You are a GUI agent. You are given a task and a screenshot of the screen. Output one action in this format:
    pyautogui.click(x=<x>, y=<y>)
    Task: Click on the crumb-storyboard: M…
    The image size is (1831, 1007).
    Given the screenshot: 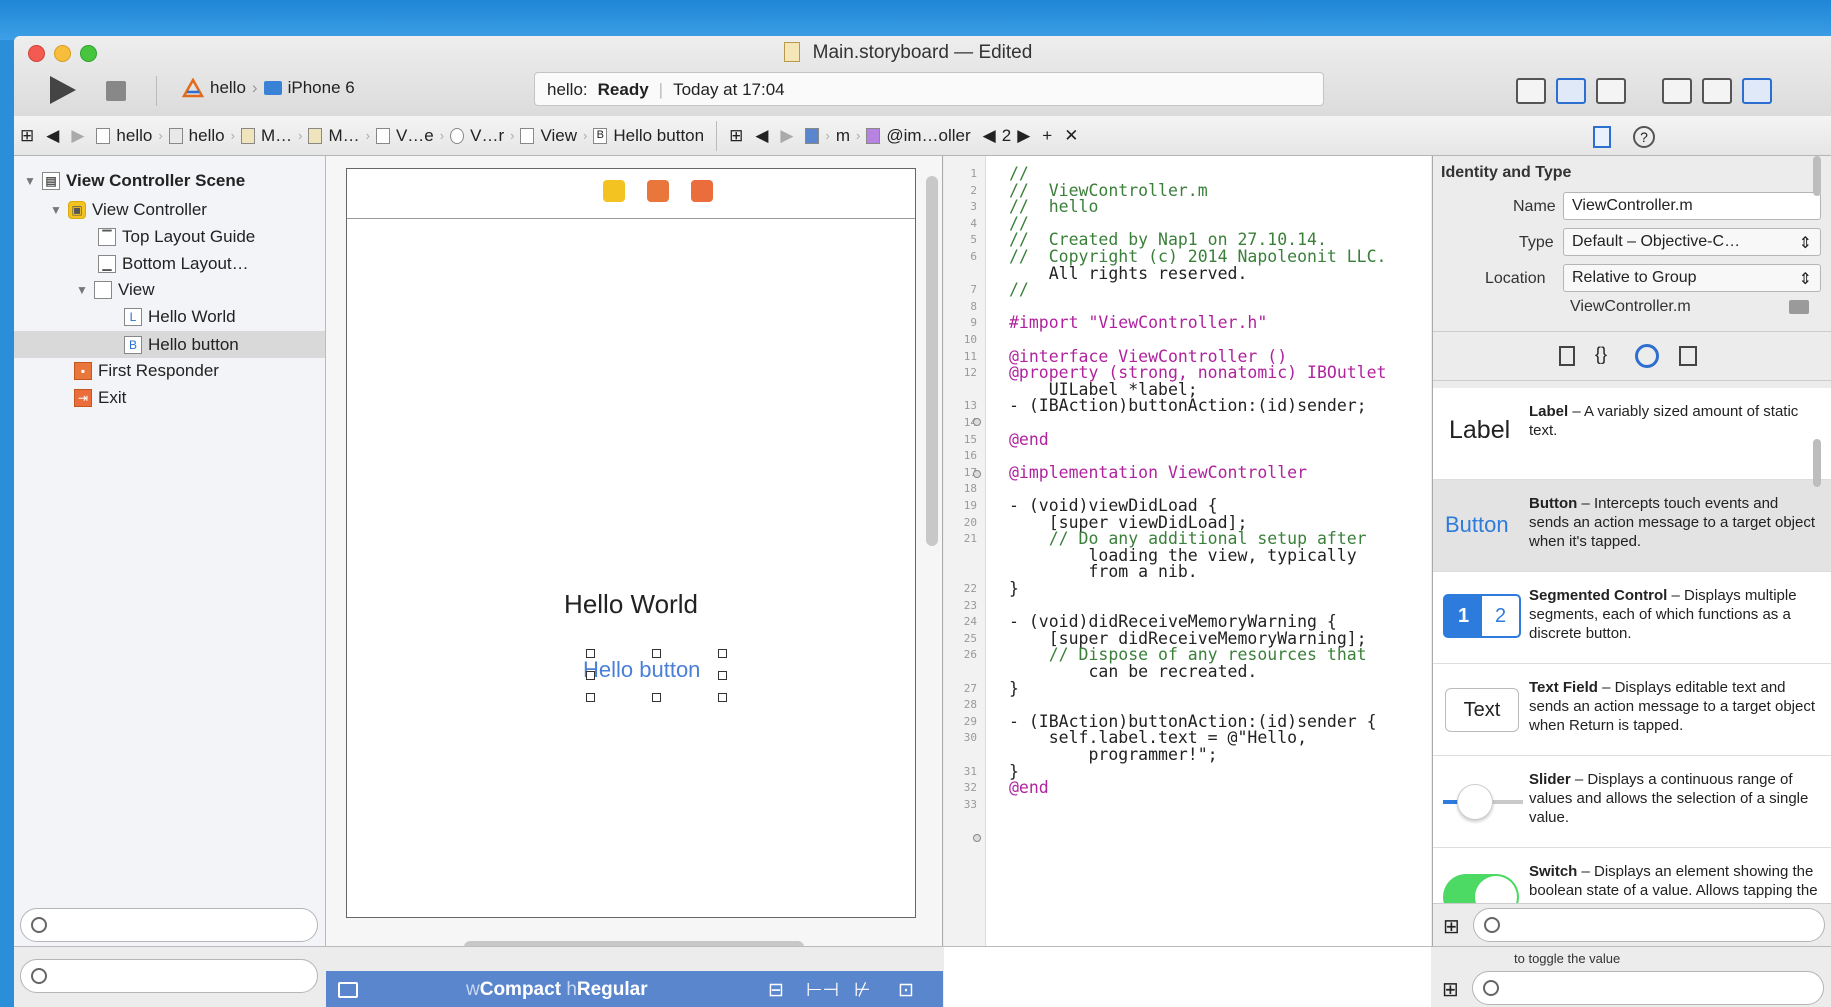 What is the action you would take?
    pyautogui.click(x=266, y=136)
    